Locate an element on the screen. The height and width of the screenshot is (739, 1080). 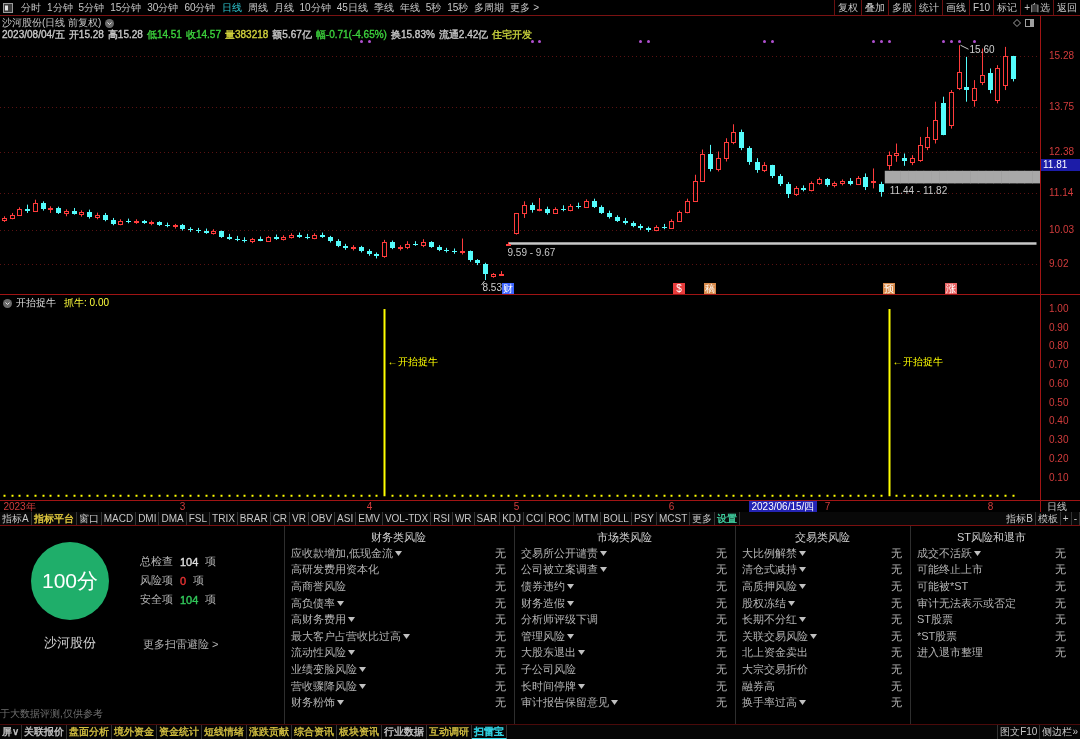
group-title: 财务类风险 is located at coordinates (398, 537).